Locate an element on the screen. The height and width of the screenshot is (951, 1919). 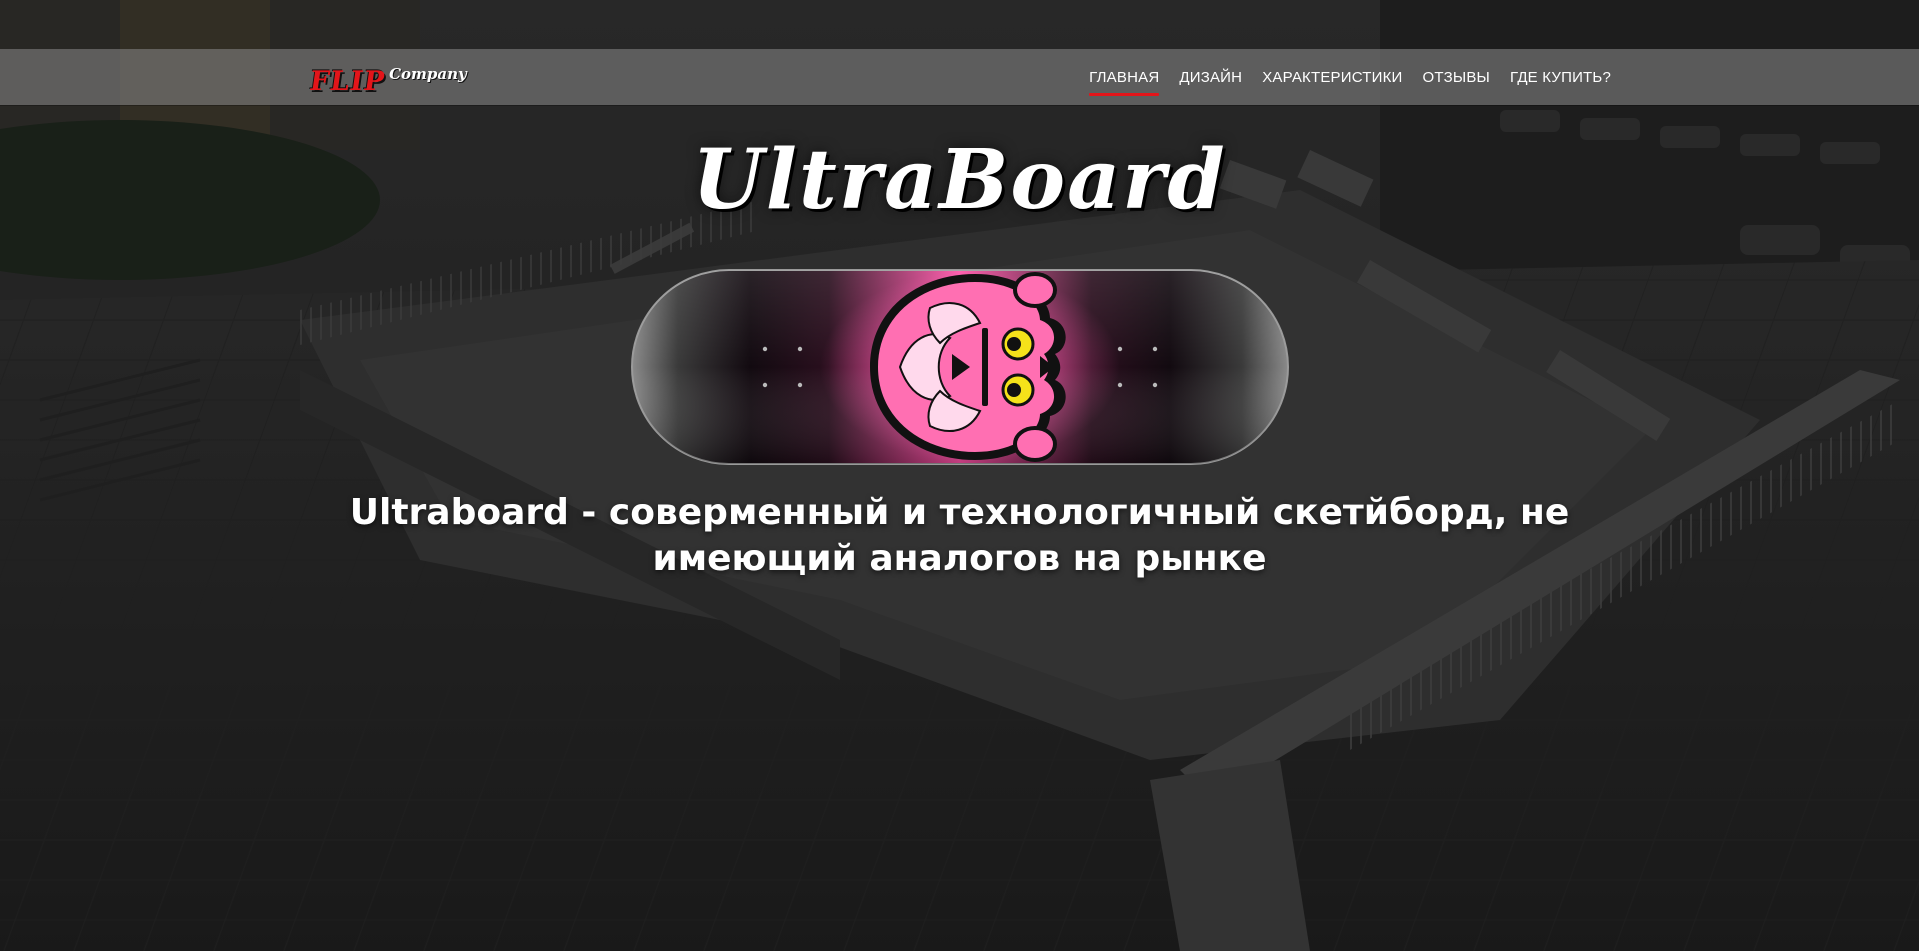
skateboard-image is located at coordinates (960, 367).